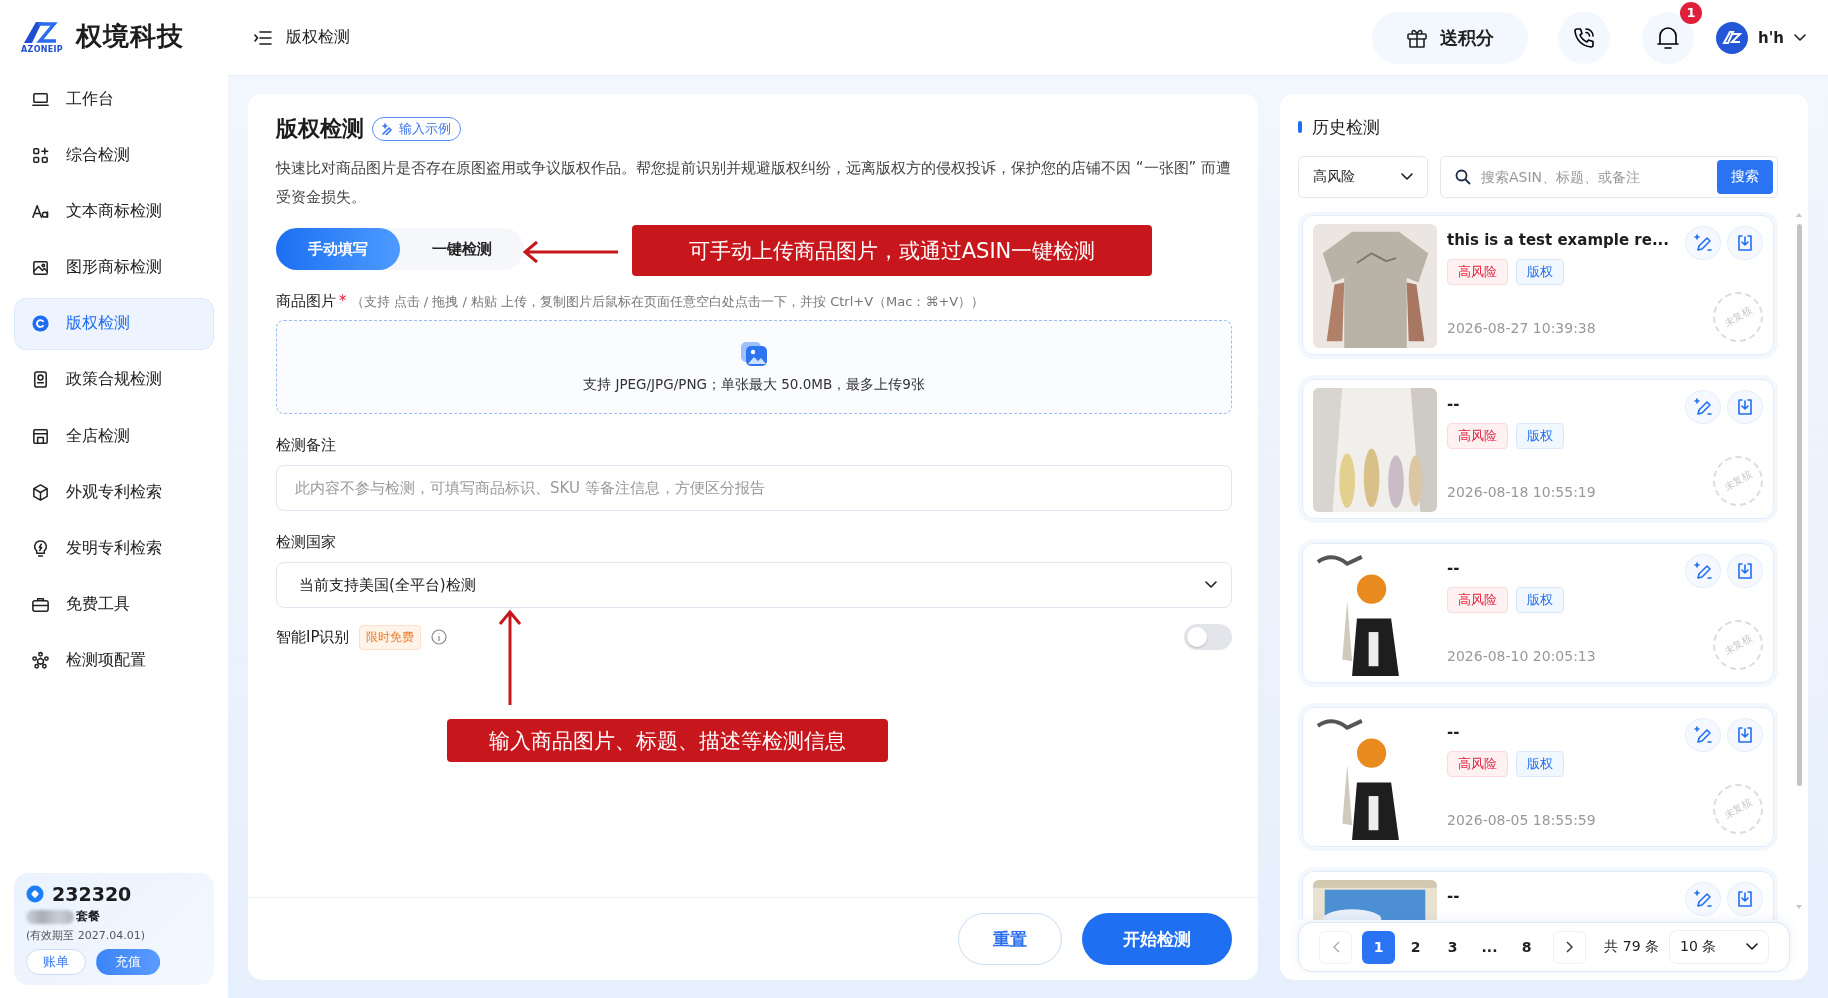  What do you see at coordinates (114, 548) in the screenshot?
I see `nav-item: 发明专利检索` at bounding box center [114, 548].